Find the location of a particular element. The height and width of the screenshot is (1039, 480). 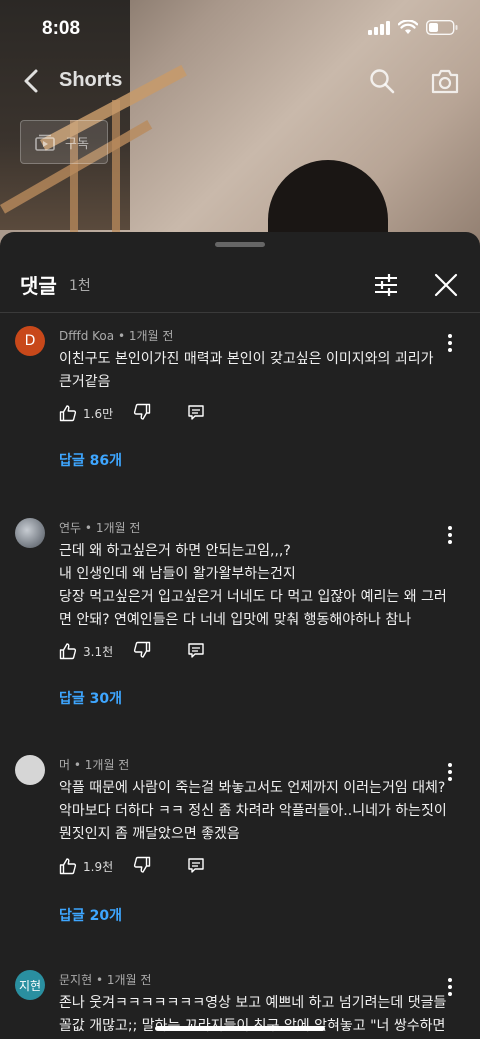

view-replies-link: 답글 30개 is located at coordinates (90, 698).